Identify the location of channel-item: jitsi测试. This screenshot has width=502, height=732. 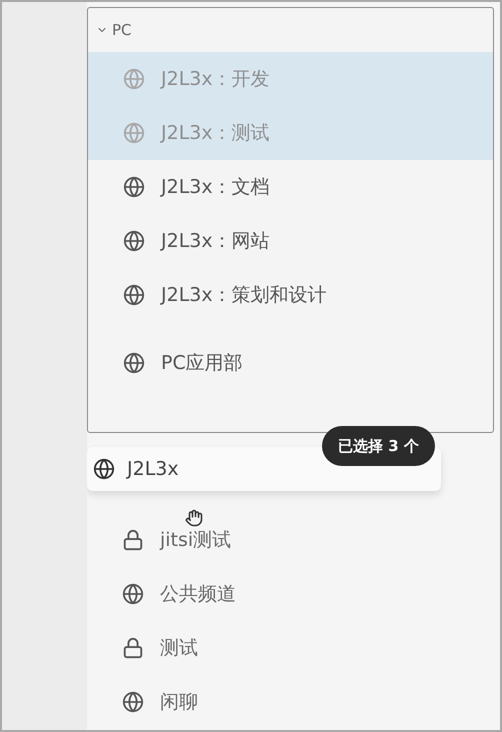
(290, 540).